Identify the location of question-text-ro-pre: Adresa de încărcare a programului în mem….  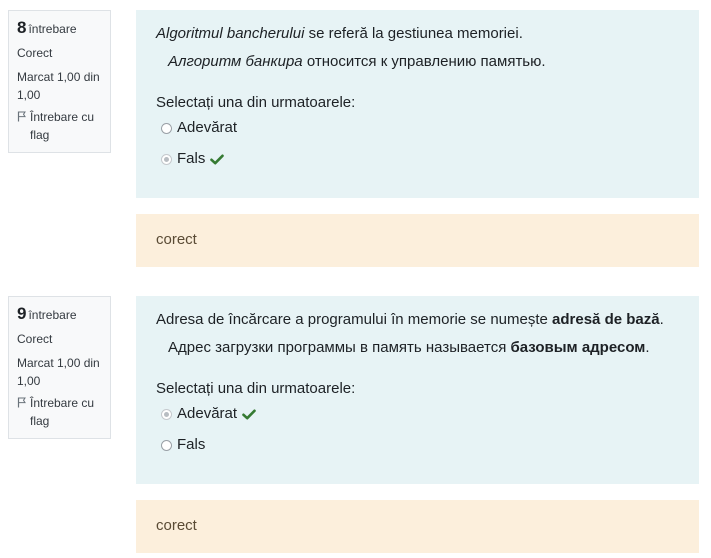
(354, 319).